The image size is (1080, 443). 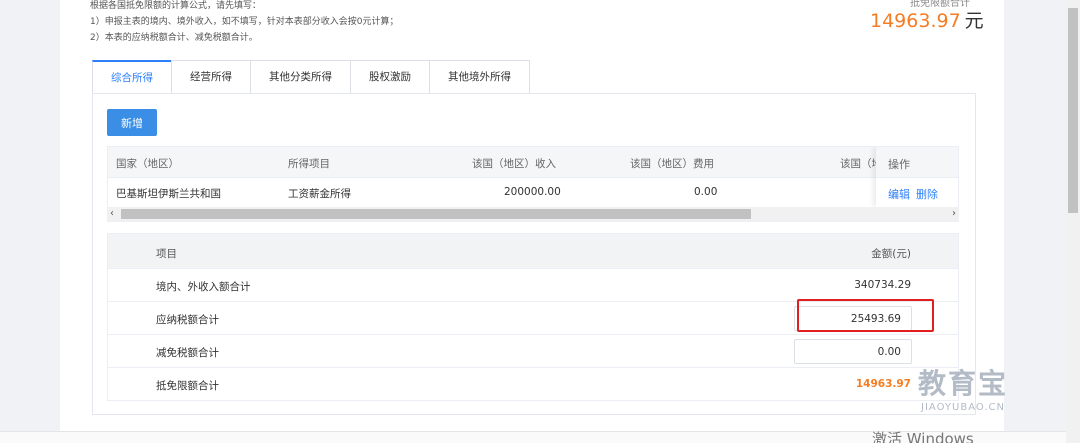 I want to click on col-operations: 操作, so click(x=917, y=162).